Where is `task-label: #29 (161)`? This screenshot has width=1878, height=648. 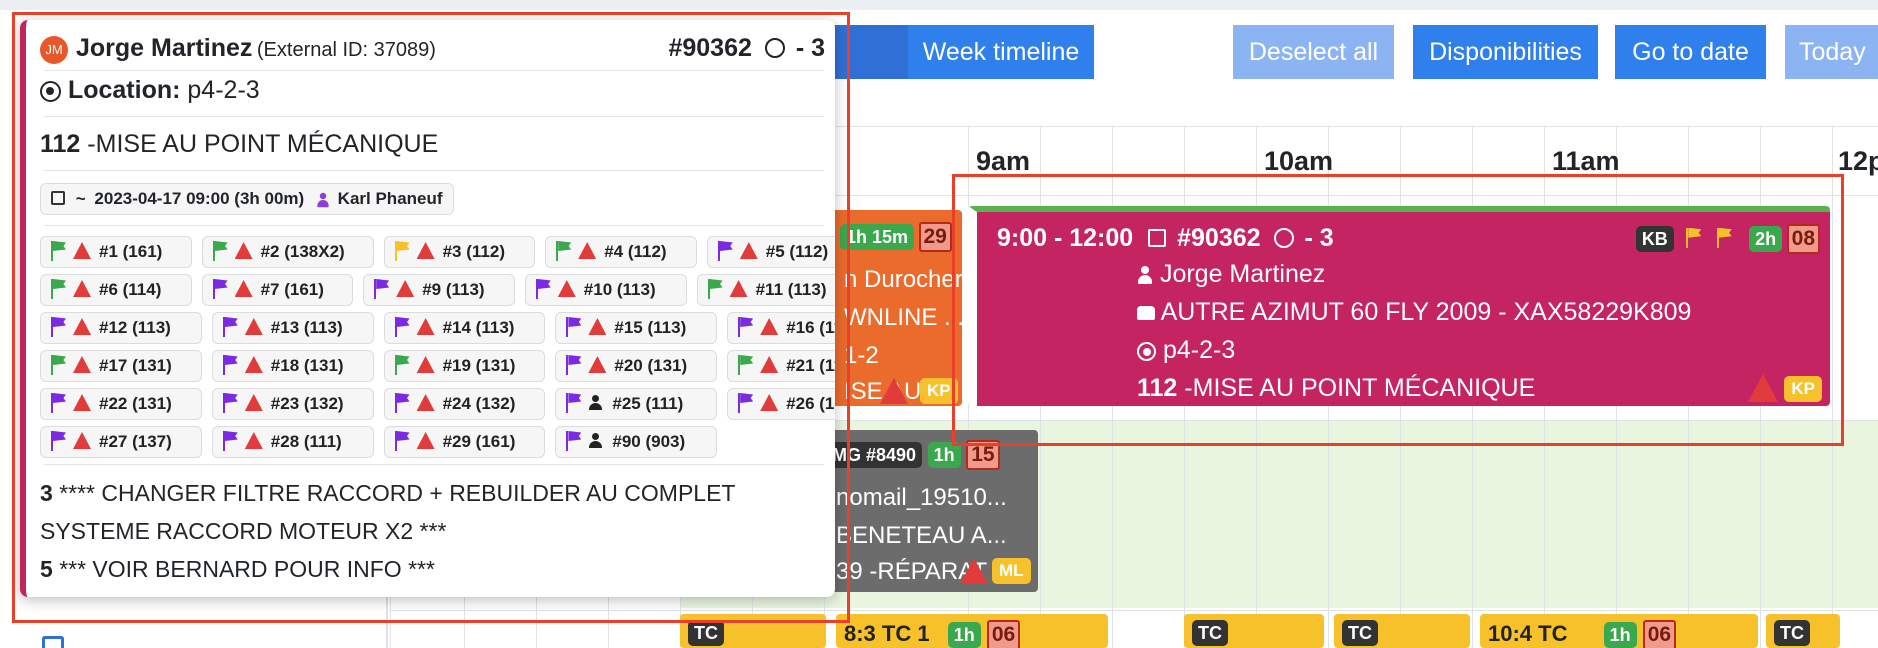
task-label: #29 (161) is located at coordinates (479, 441).